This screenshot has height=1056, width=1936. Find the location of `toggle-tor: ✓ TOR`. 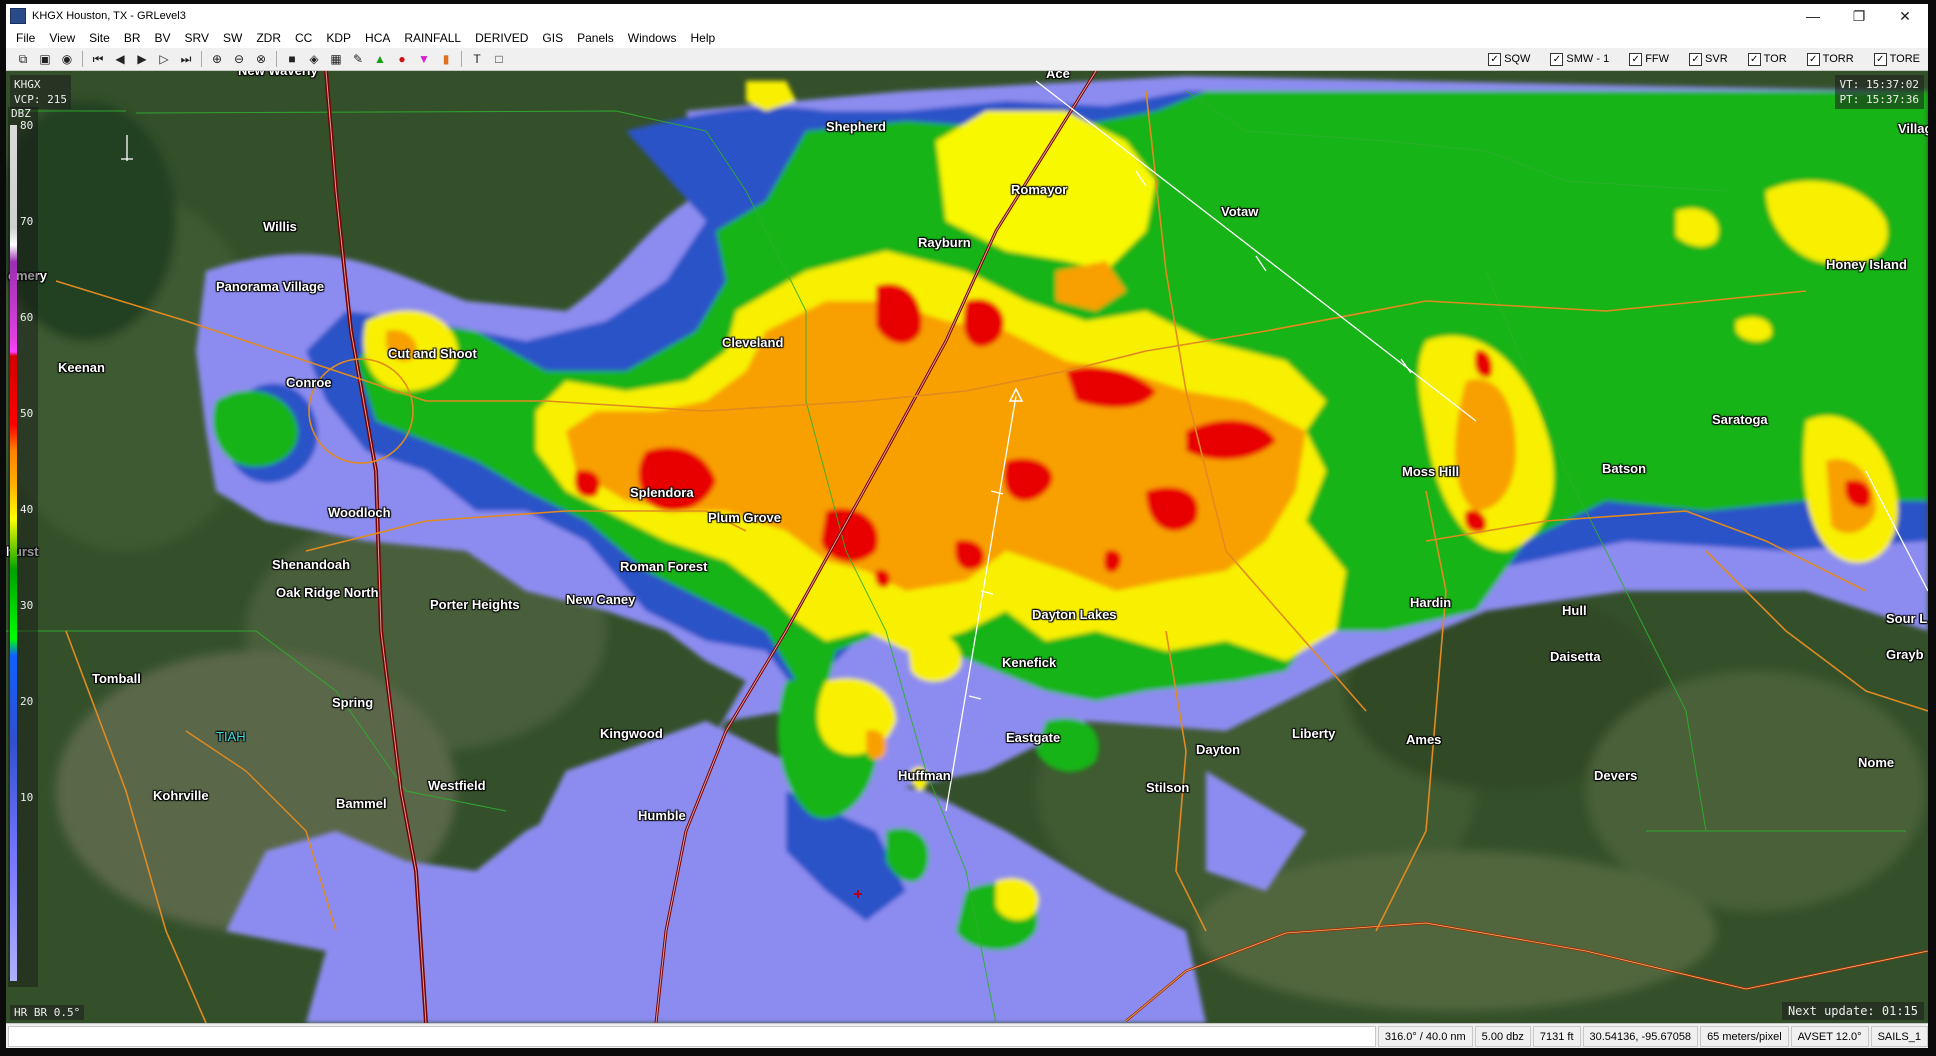

toggle-tor: ✓ TOR is located at coordinates (1767, 59).